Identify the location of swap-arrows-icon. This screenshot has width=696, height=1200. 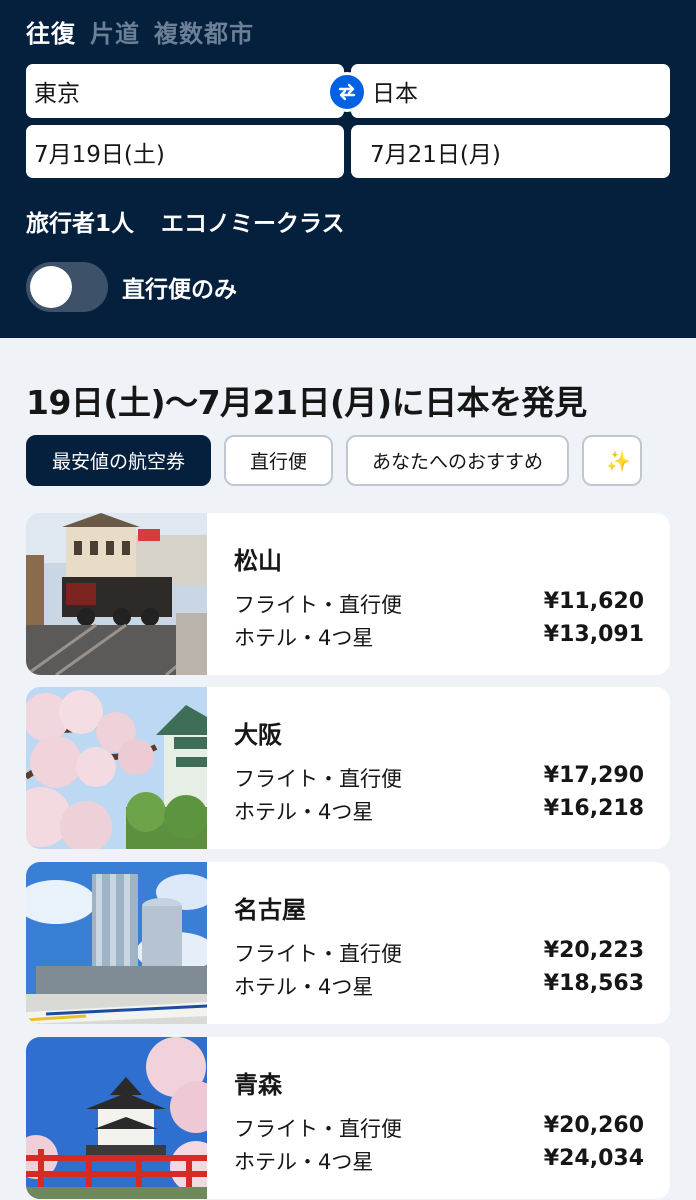
(347, 92).